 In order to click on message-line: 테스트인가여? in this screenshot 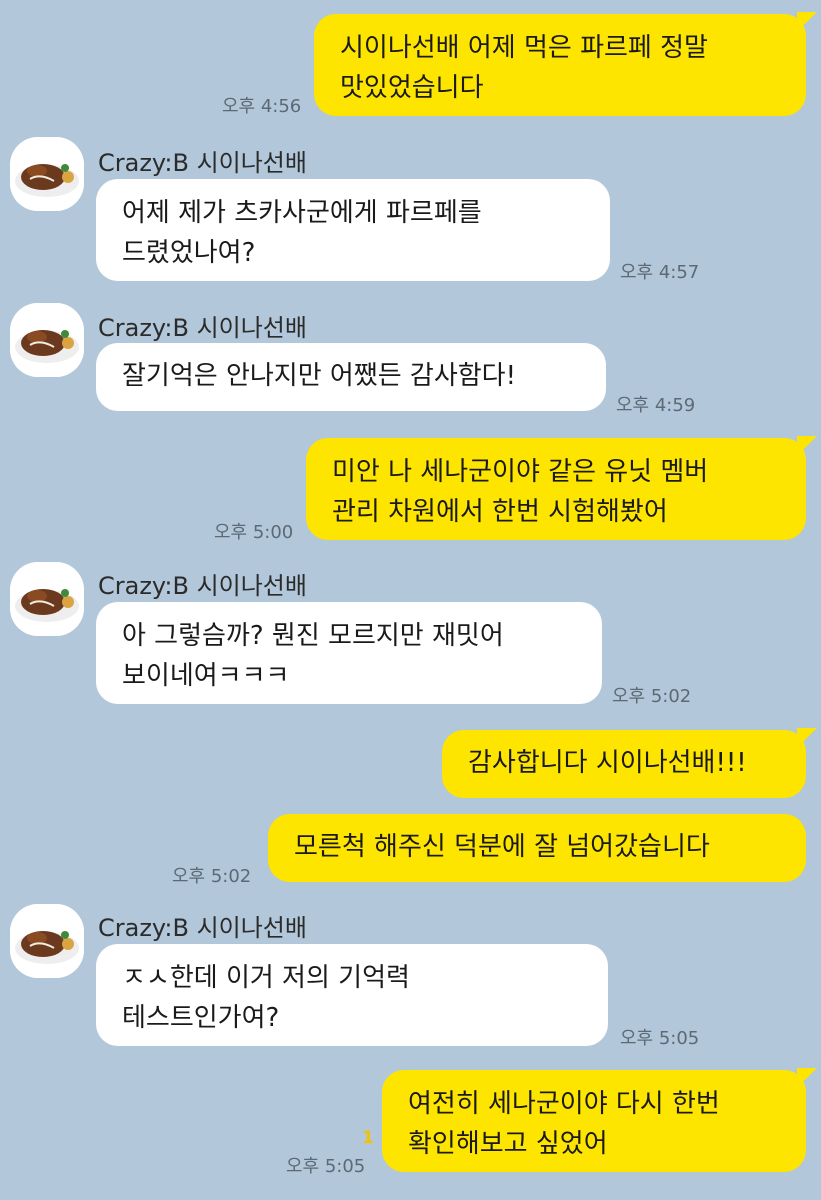, I will do `click(201, 1018)`.